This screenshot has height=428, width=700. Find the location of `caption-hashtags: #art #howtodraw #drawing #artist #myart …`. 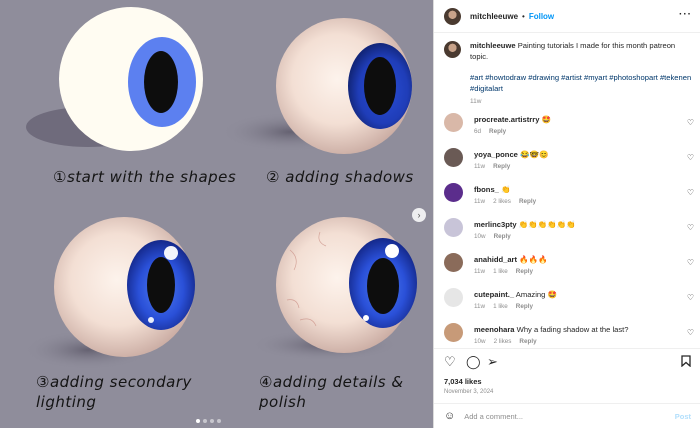

caption-hashtags: #art #howtodraw #drawing #artist #myart … is located at coordinates (582, 83).